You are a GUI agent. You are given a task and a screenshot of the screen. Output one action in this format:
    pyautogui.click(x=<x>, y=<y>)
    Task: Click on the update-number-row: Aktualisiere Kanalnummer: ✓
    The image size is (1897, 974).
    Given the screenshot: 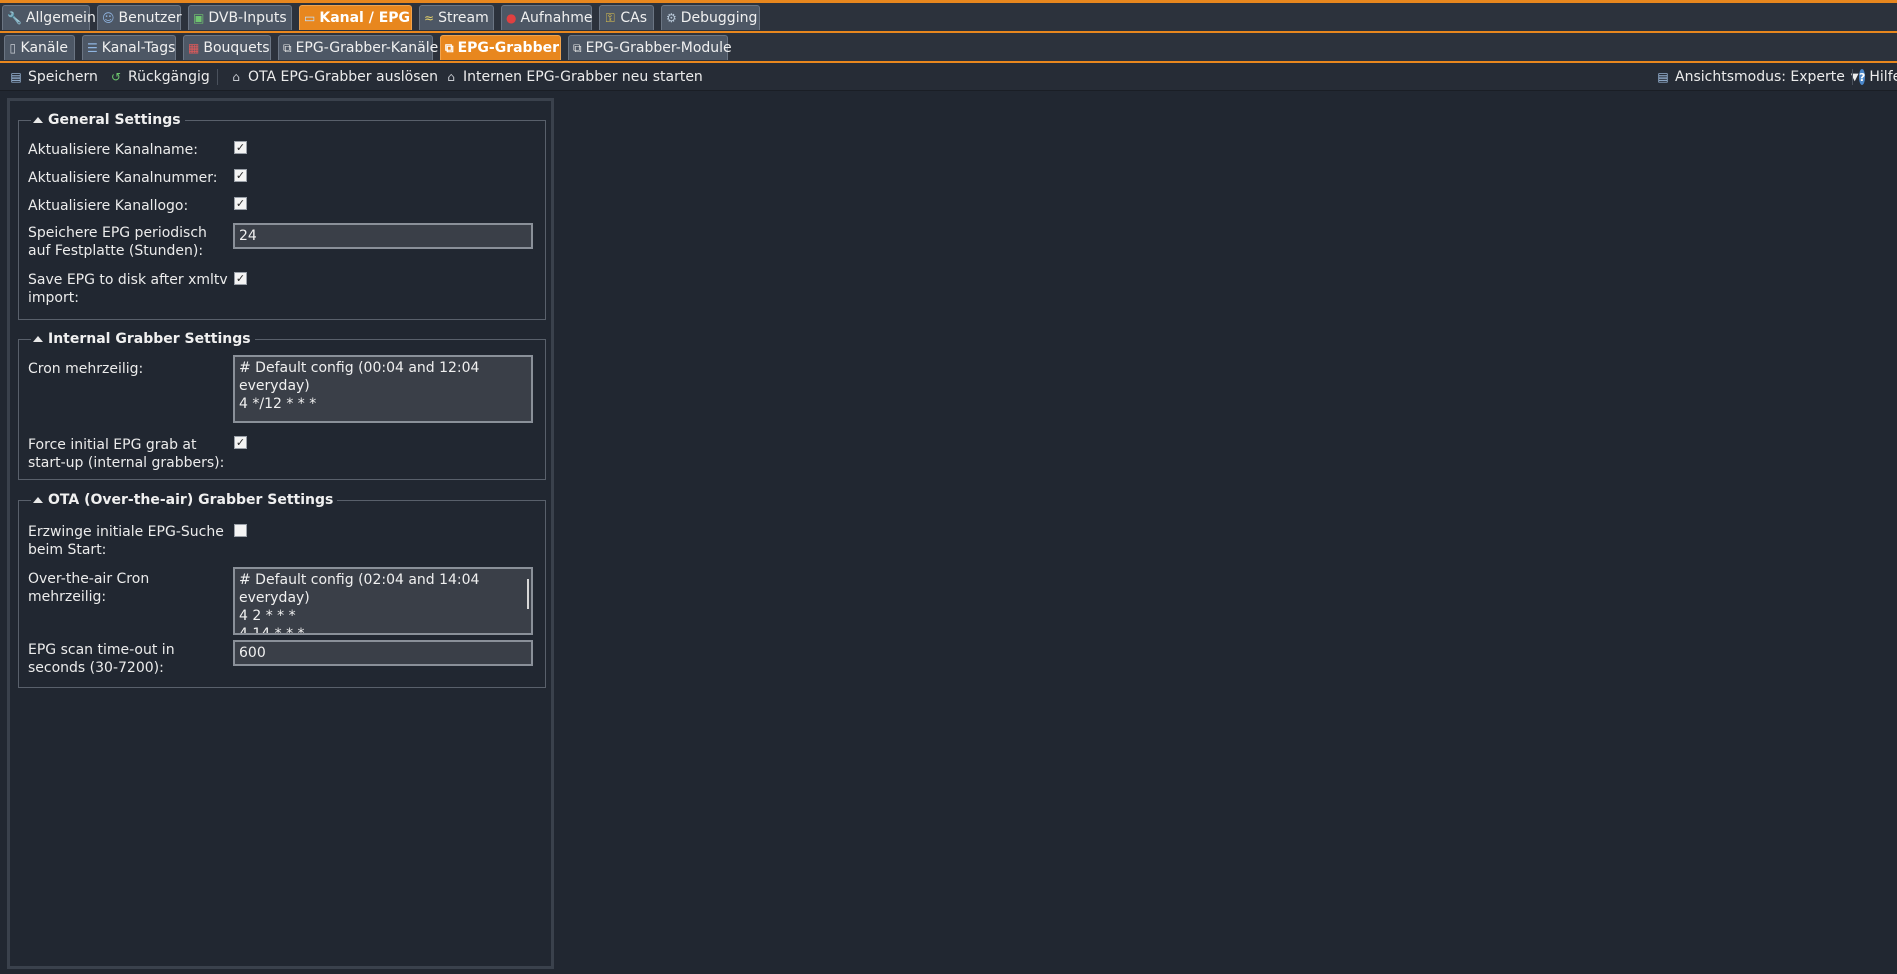 What is the action you would take?
    pyautogui.click(x=283, y=179)
    